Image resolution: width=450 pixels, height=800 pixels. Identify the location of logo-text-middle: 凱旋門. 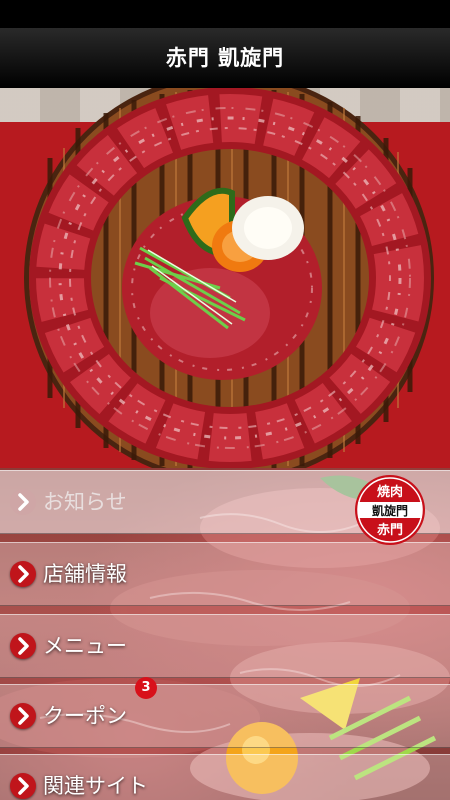
(390, 510).